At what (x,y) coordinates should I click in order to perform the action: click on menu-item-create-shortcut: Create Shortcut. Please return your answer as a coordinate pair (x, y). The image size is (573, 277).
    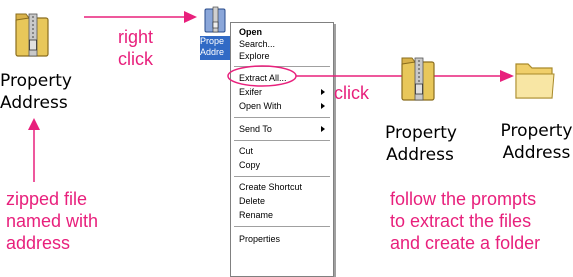
    Looking at the image, I should click on (284, 187).